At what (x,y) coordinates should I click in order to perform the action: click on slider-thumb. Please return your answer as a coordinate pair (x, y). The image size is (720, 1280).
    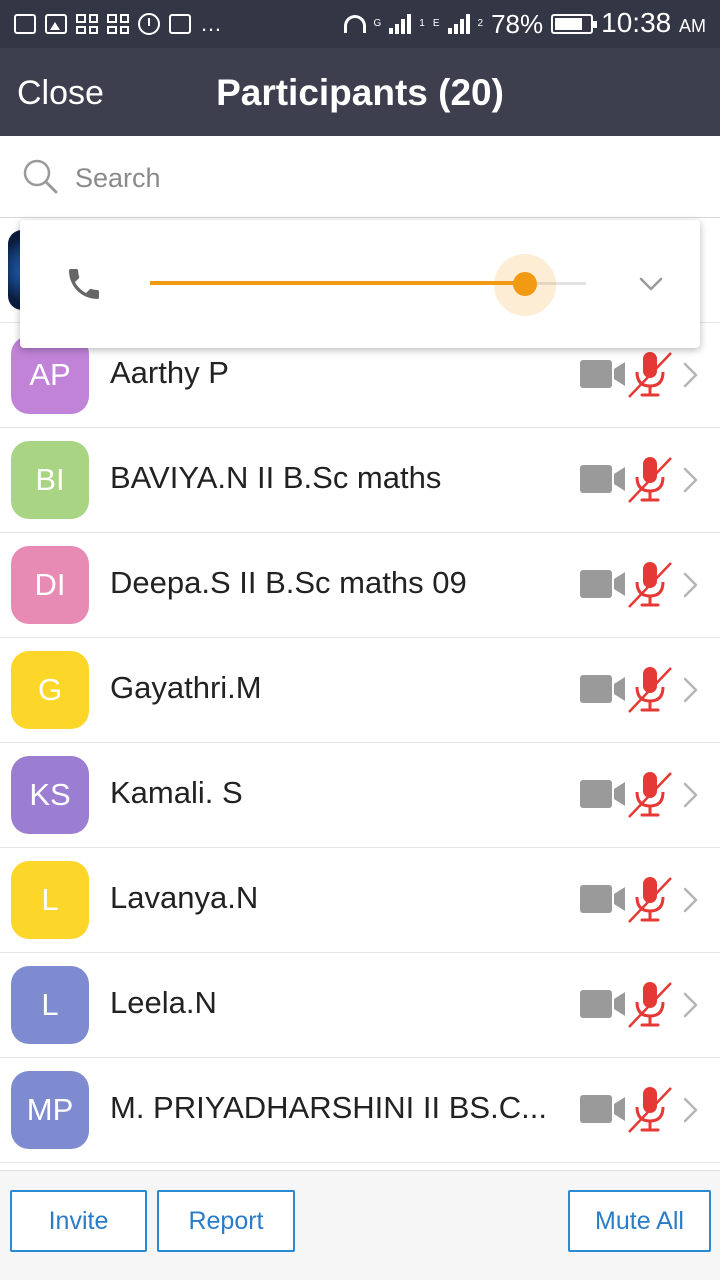
    Looking at the image, I should click on (524, 284).